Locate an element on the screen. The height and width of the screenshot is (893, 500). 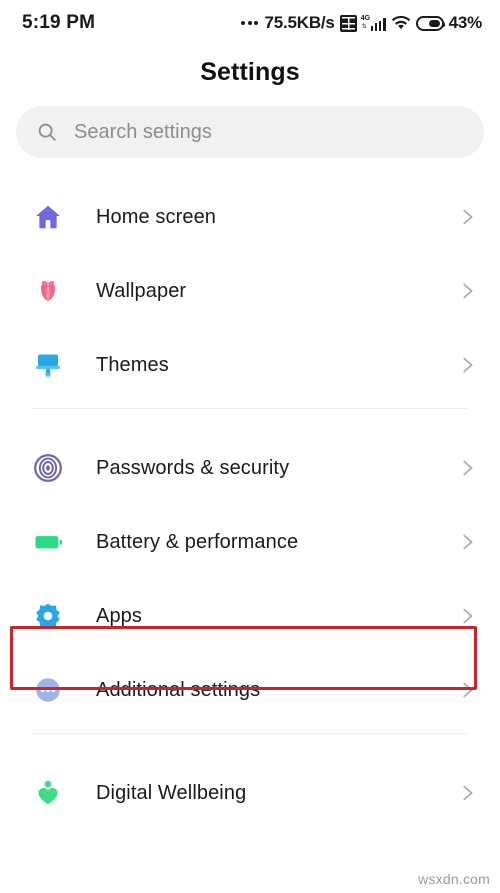
gear-icon is located at coordinates (48, 616).